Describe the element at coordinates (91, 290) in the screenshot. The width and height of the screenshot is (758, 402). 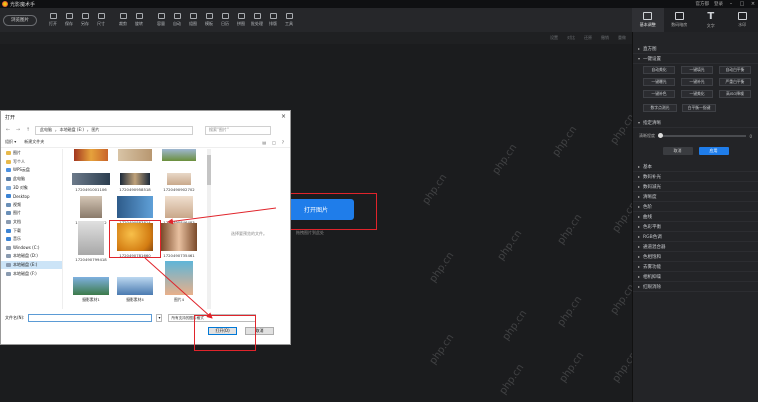
I see `file-thumbnail: 摄影素材1` at that location.